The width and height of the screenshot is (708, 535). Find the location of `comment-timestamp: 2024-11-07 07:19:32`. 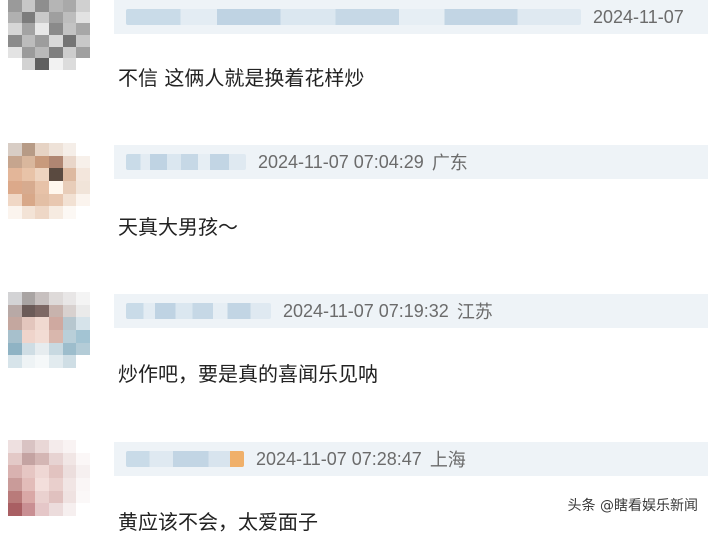

comment-timestamp: 2024-11-07 07:19:32 is located at coordinates (366, 310).